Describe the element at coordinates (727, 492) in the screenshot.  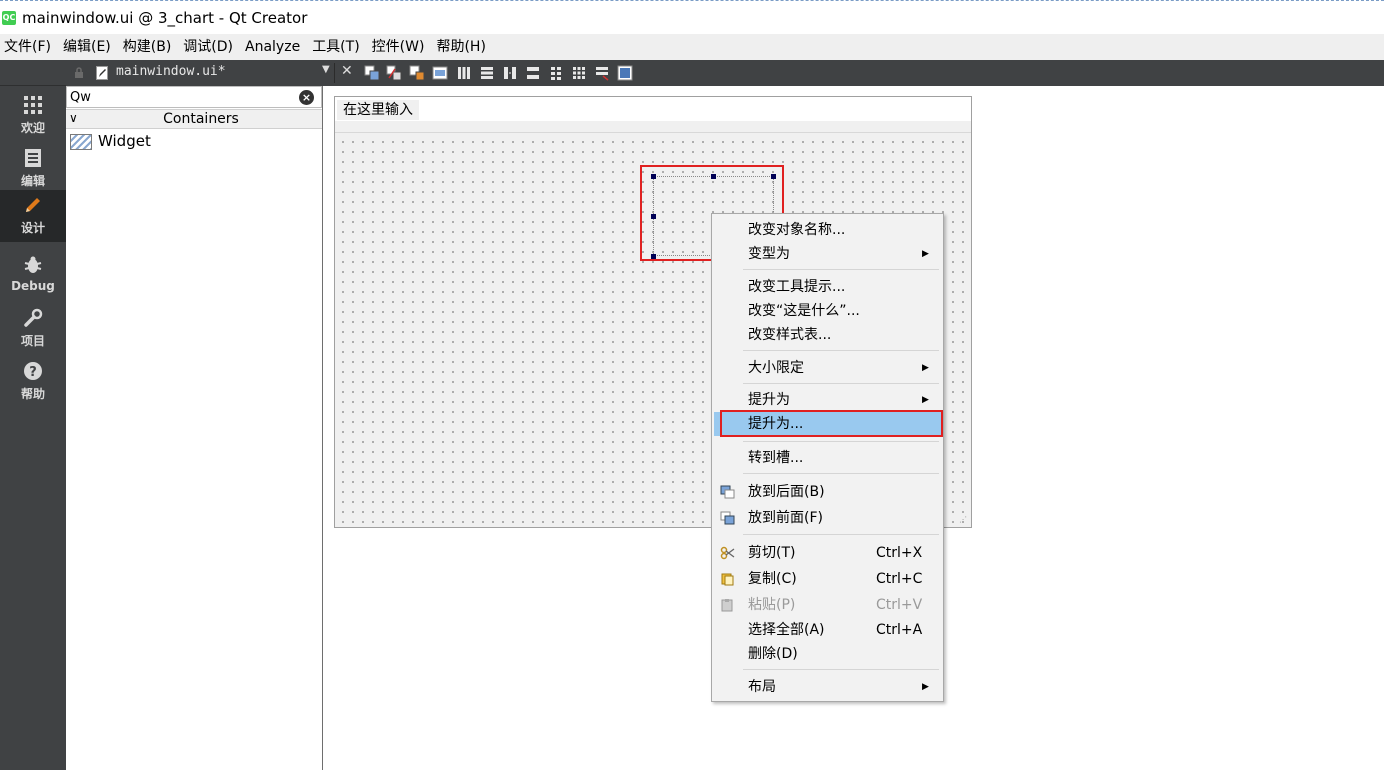
I see `send-back-icon` at that location.